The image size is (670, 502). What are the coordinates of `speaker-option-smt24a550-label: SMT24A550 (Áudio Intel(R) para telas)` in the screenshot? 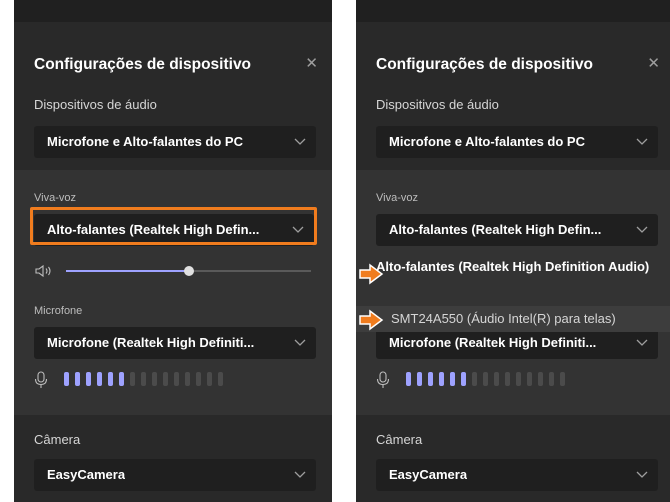 It's located at (503, 318).